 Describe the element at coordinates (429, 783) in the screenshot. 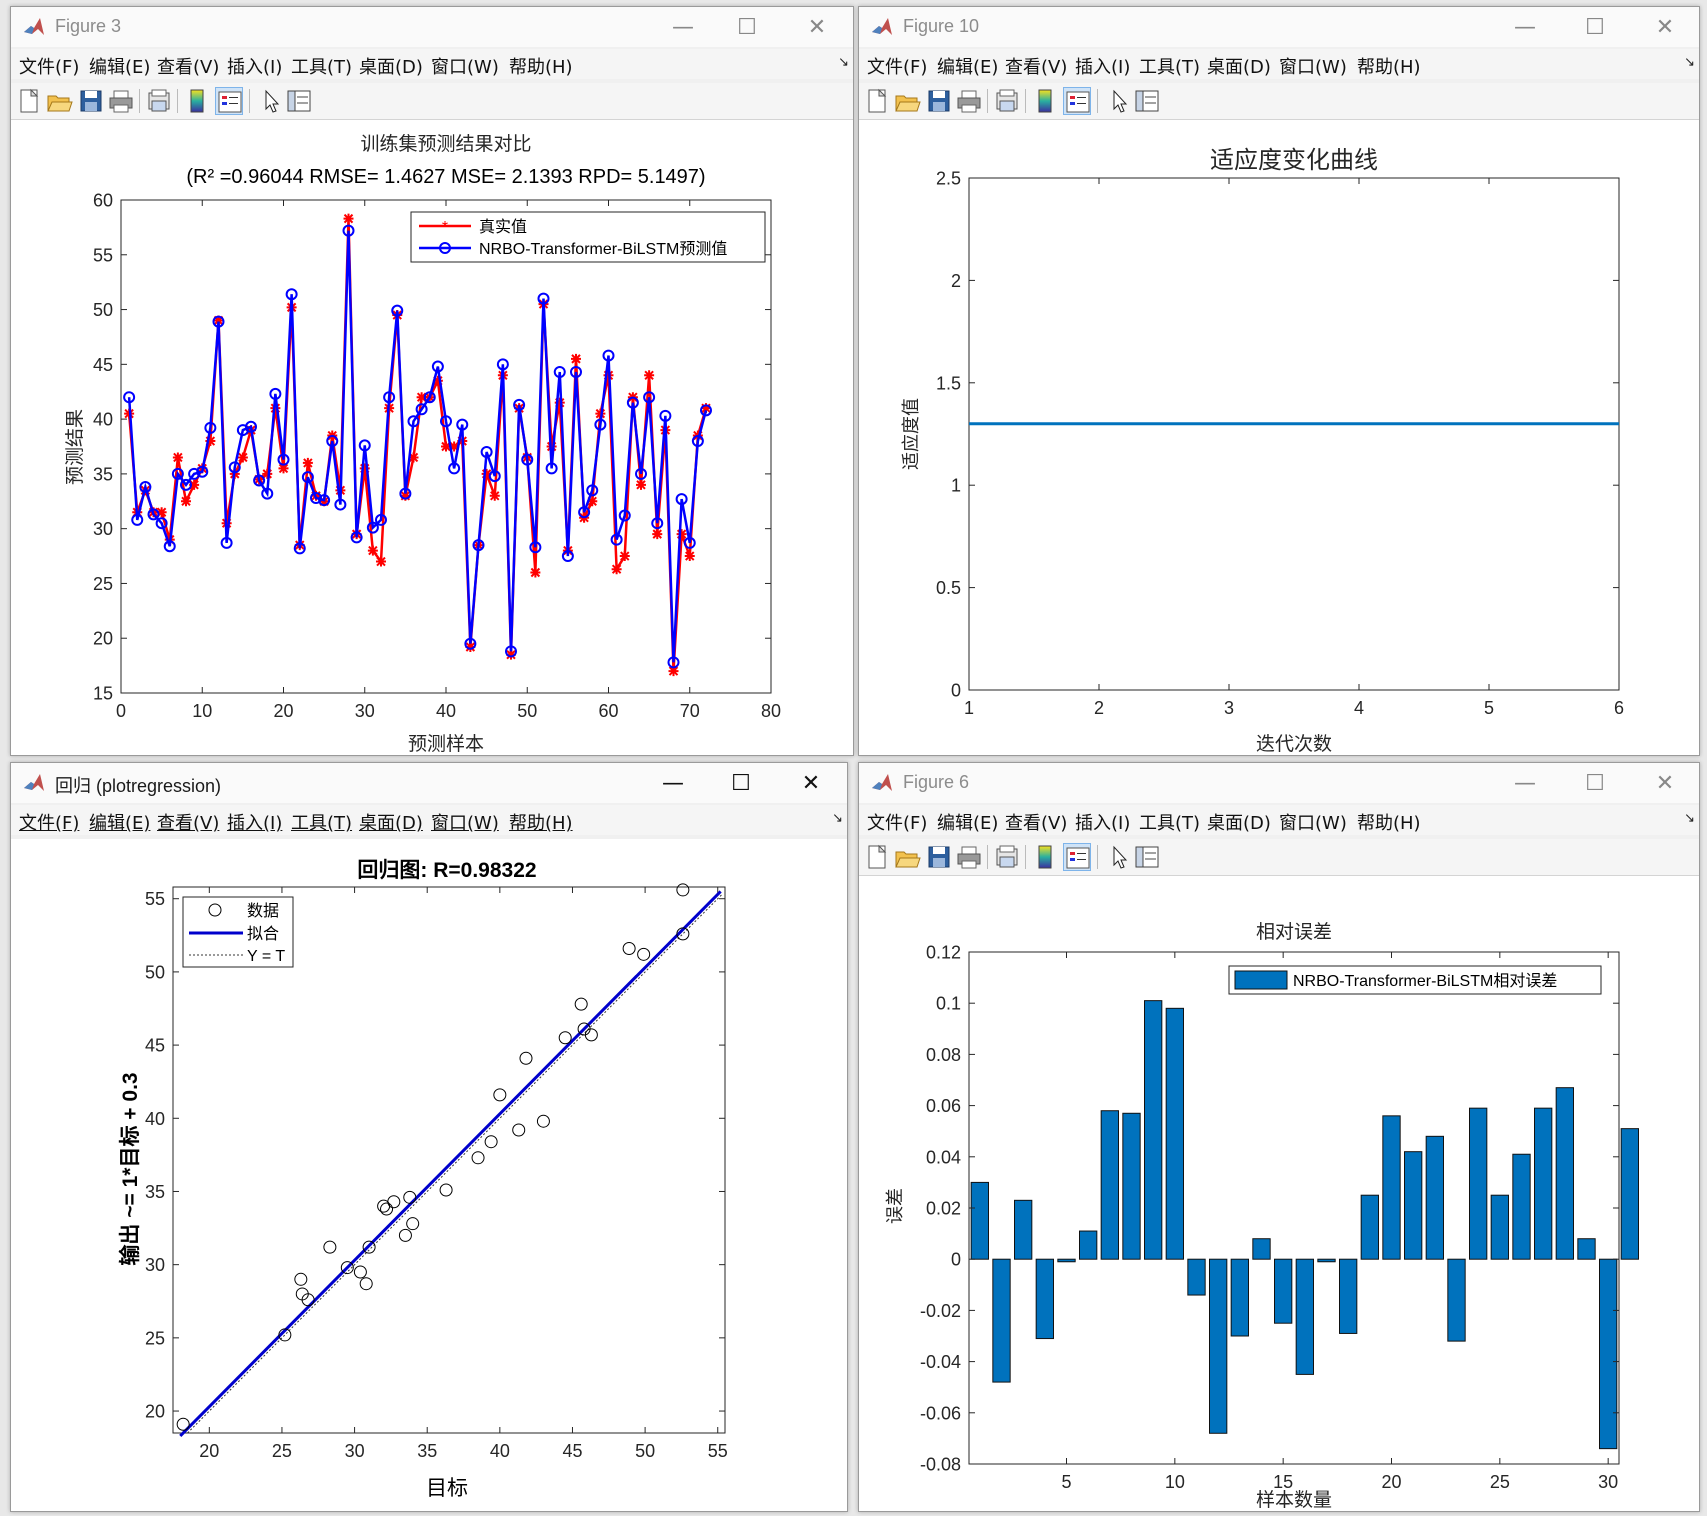

I see `title-bar: 回归 (plotregression) — ☐ ✕` at that location.